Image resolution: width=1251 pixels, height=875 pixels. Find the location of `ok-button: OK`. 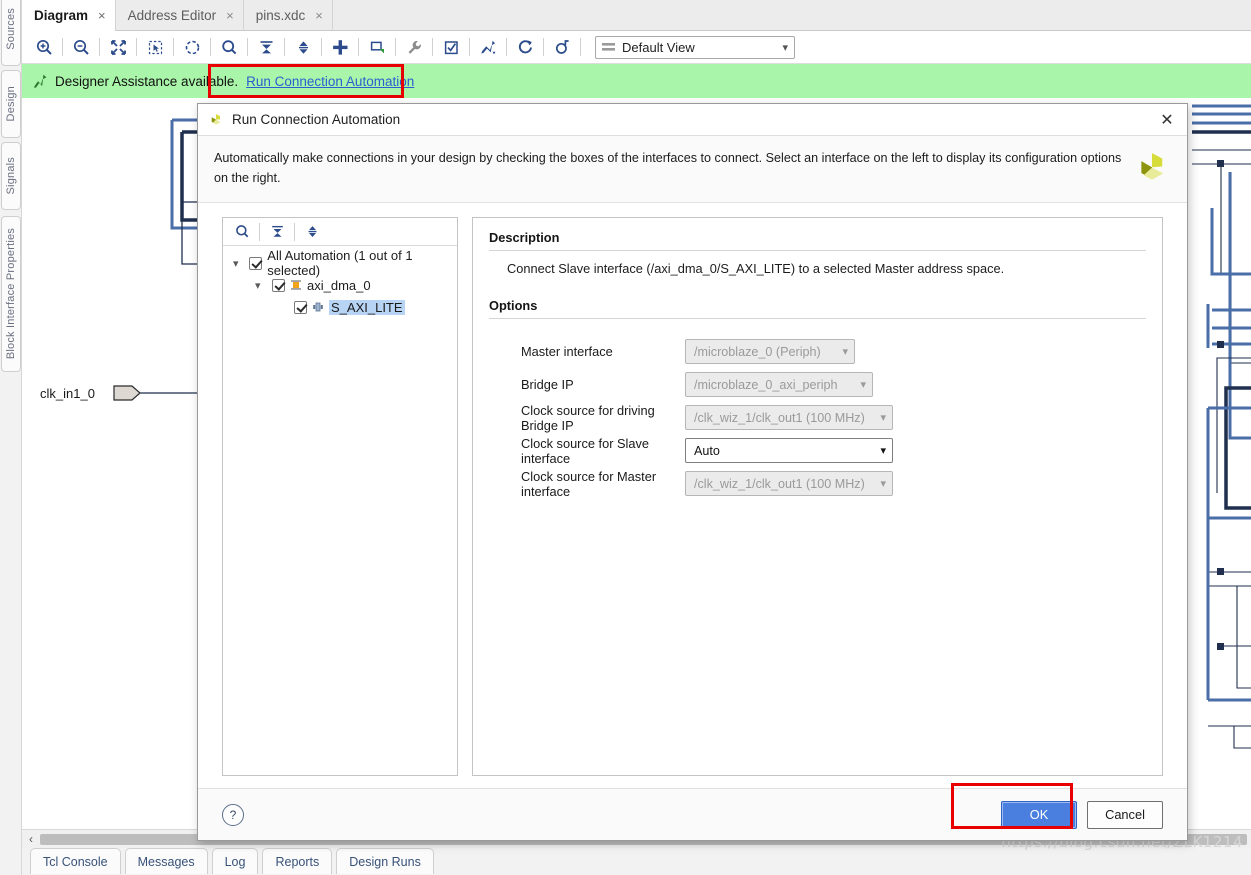

ok-button: OK is located at coordinates (1039, 814).